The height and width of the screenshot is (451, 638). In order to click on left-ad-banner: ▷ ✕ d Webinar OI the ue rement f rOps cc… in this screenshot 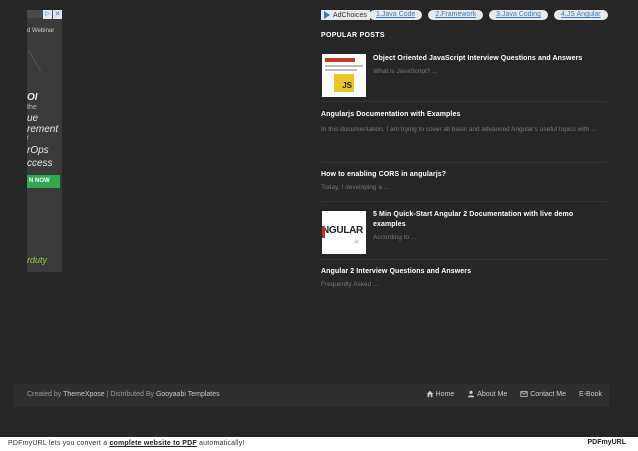, I will do `click(44, 141)`.